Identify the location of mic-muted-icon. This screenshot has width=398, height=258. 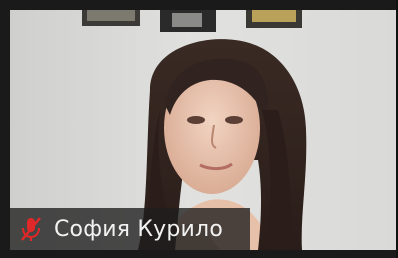
(31, 229).